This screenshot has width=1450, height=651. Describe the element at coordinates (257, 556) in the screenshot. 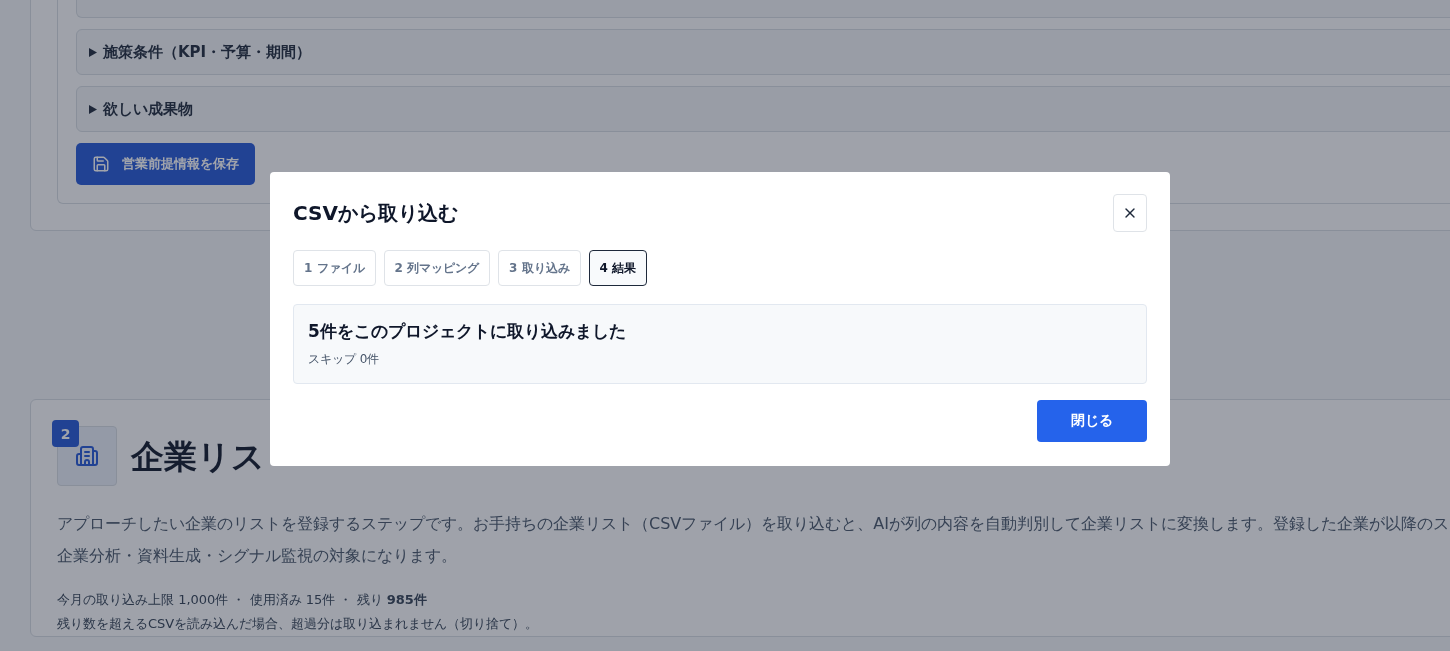

I see `description-text: 企業分析・資料生成・シグナル監視の対象になります。` at that location.